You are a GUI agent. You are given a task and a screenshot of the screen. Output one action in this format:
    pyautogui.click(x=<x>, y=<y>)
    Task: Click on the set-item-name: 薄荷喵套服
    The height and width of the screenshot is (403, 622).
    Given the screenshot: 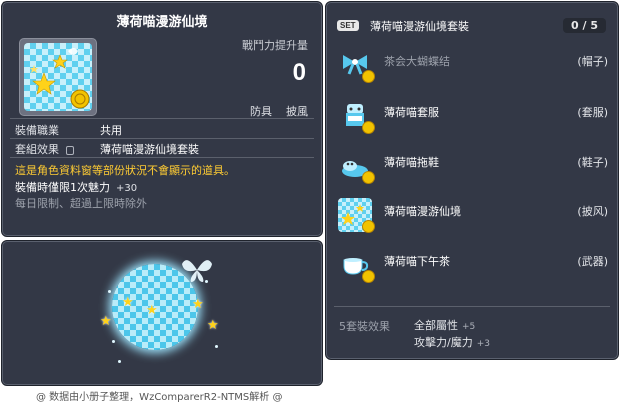 What is the action you would take?
    pyautogui.click(x=411, y=112)
    